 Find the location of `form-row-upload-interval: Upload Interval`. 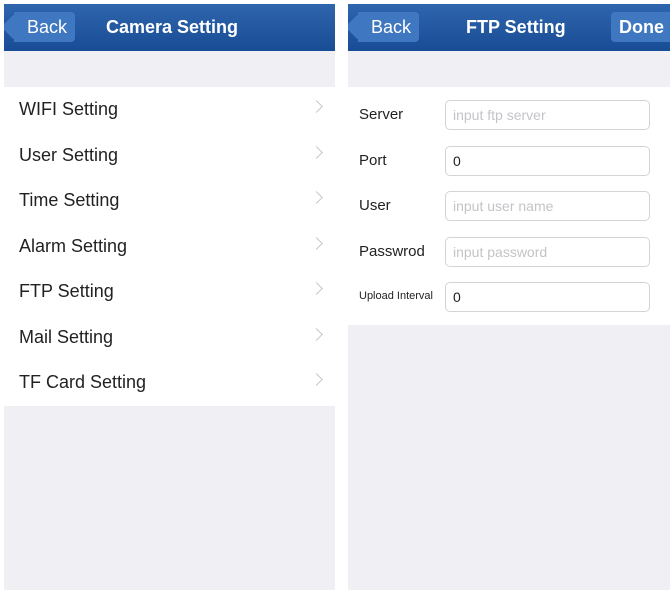

form-row-upload-interval: Upload Interval is located at coordinates (509, 297).